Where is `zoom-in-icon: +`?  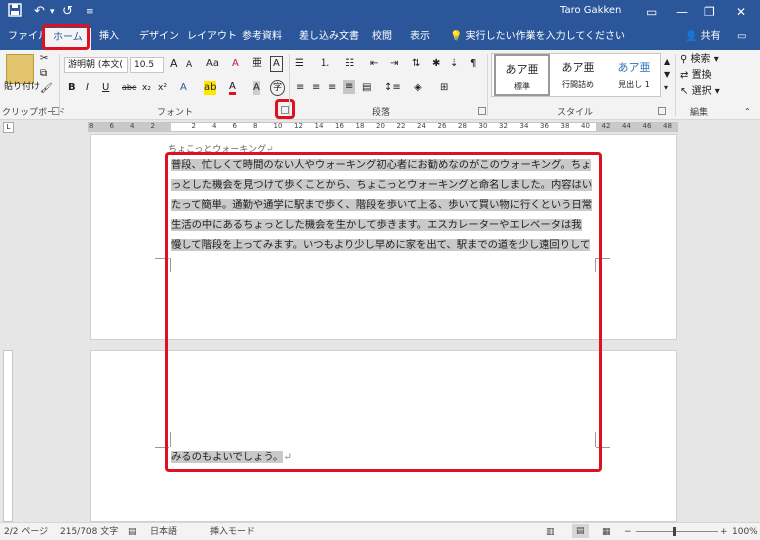 zoom-in-icon: + is located at coordinates (724, 532).